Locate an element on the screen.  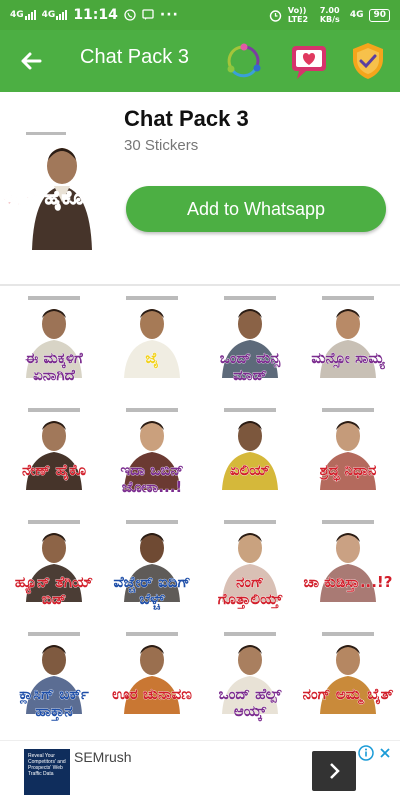
alarm-icon is located at coordinates (275, 15).